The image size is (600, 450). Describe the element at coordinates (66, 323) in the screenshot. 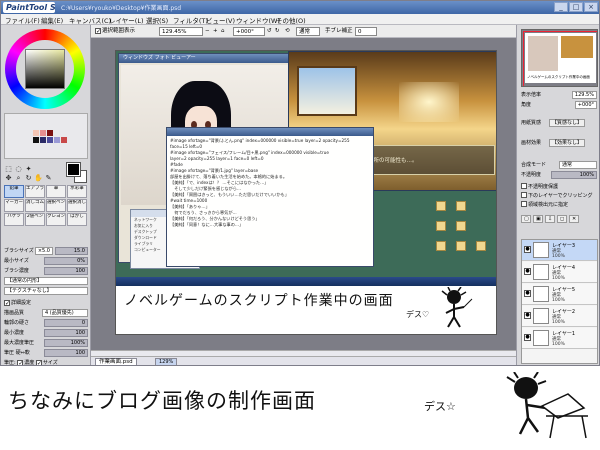

I see `edge-hardness-slider: 0` at that location.